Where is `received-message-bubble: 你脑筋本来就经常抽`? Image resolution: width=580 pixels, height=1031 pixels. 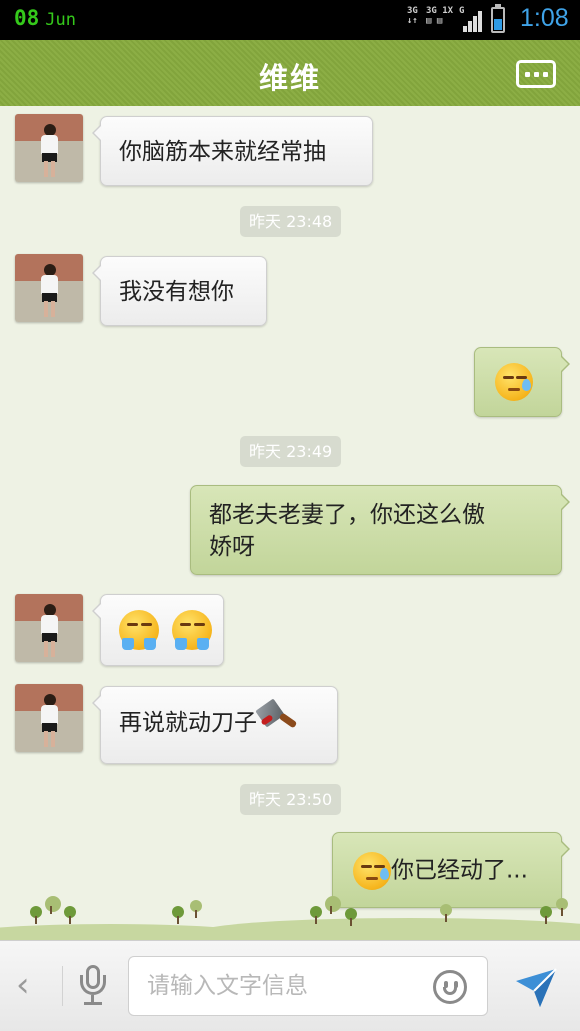
received-message-bubble: 你脑筋本来就经常抽 is located at coordinates (232, 151).